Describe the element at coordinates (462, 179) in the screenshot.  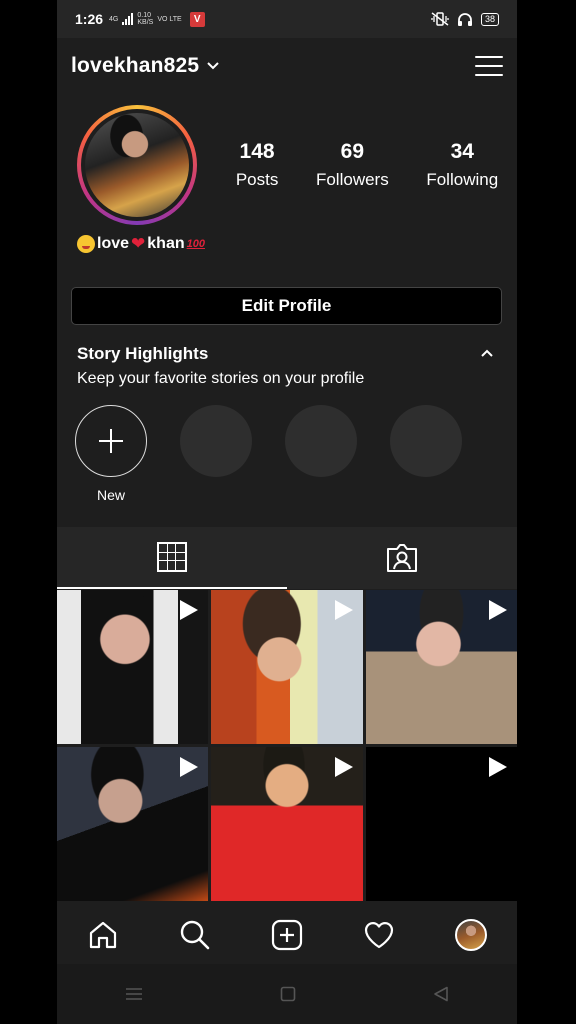
I see `stat-following-label: Following` at that location.